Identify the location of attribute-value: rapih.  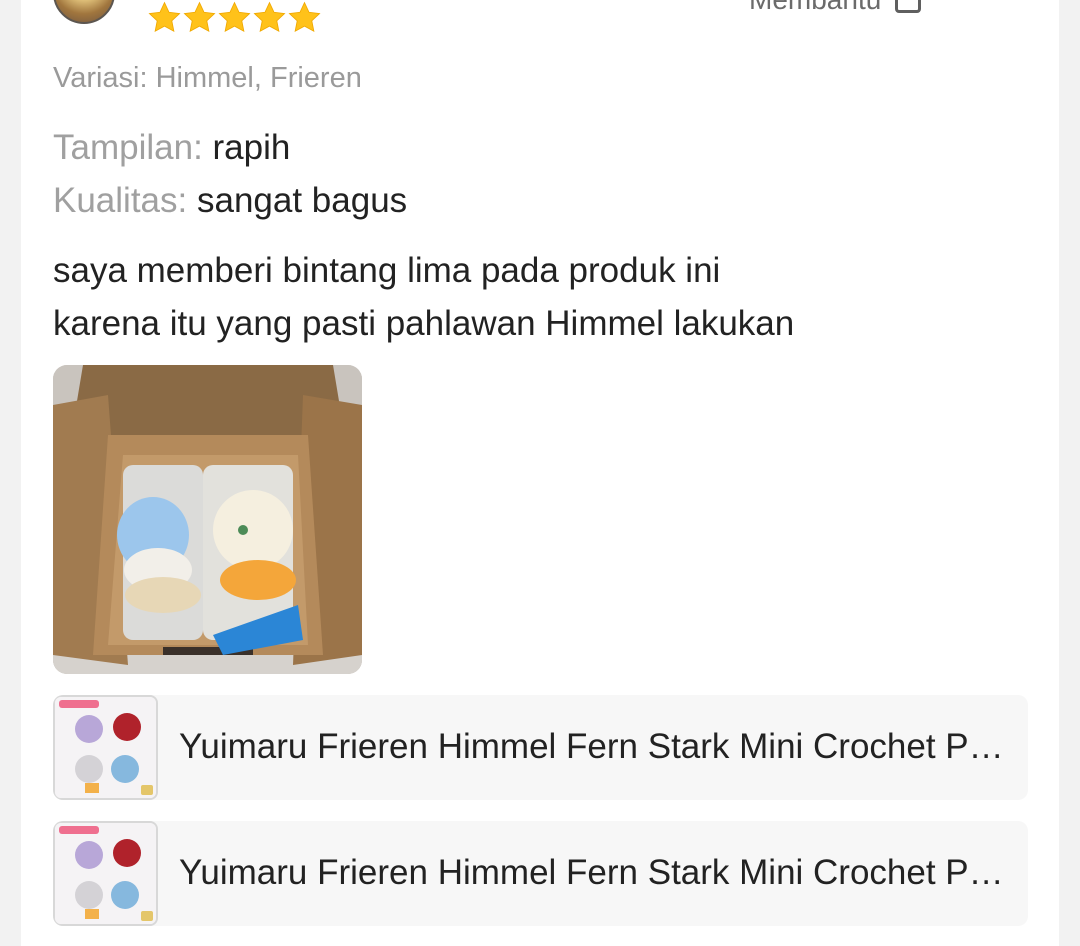
(251, 147).